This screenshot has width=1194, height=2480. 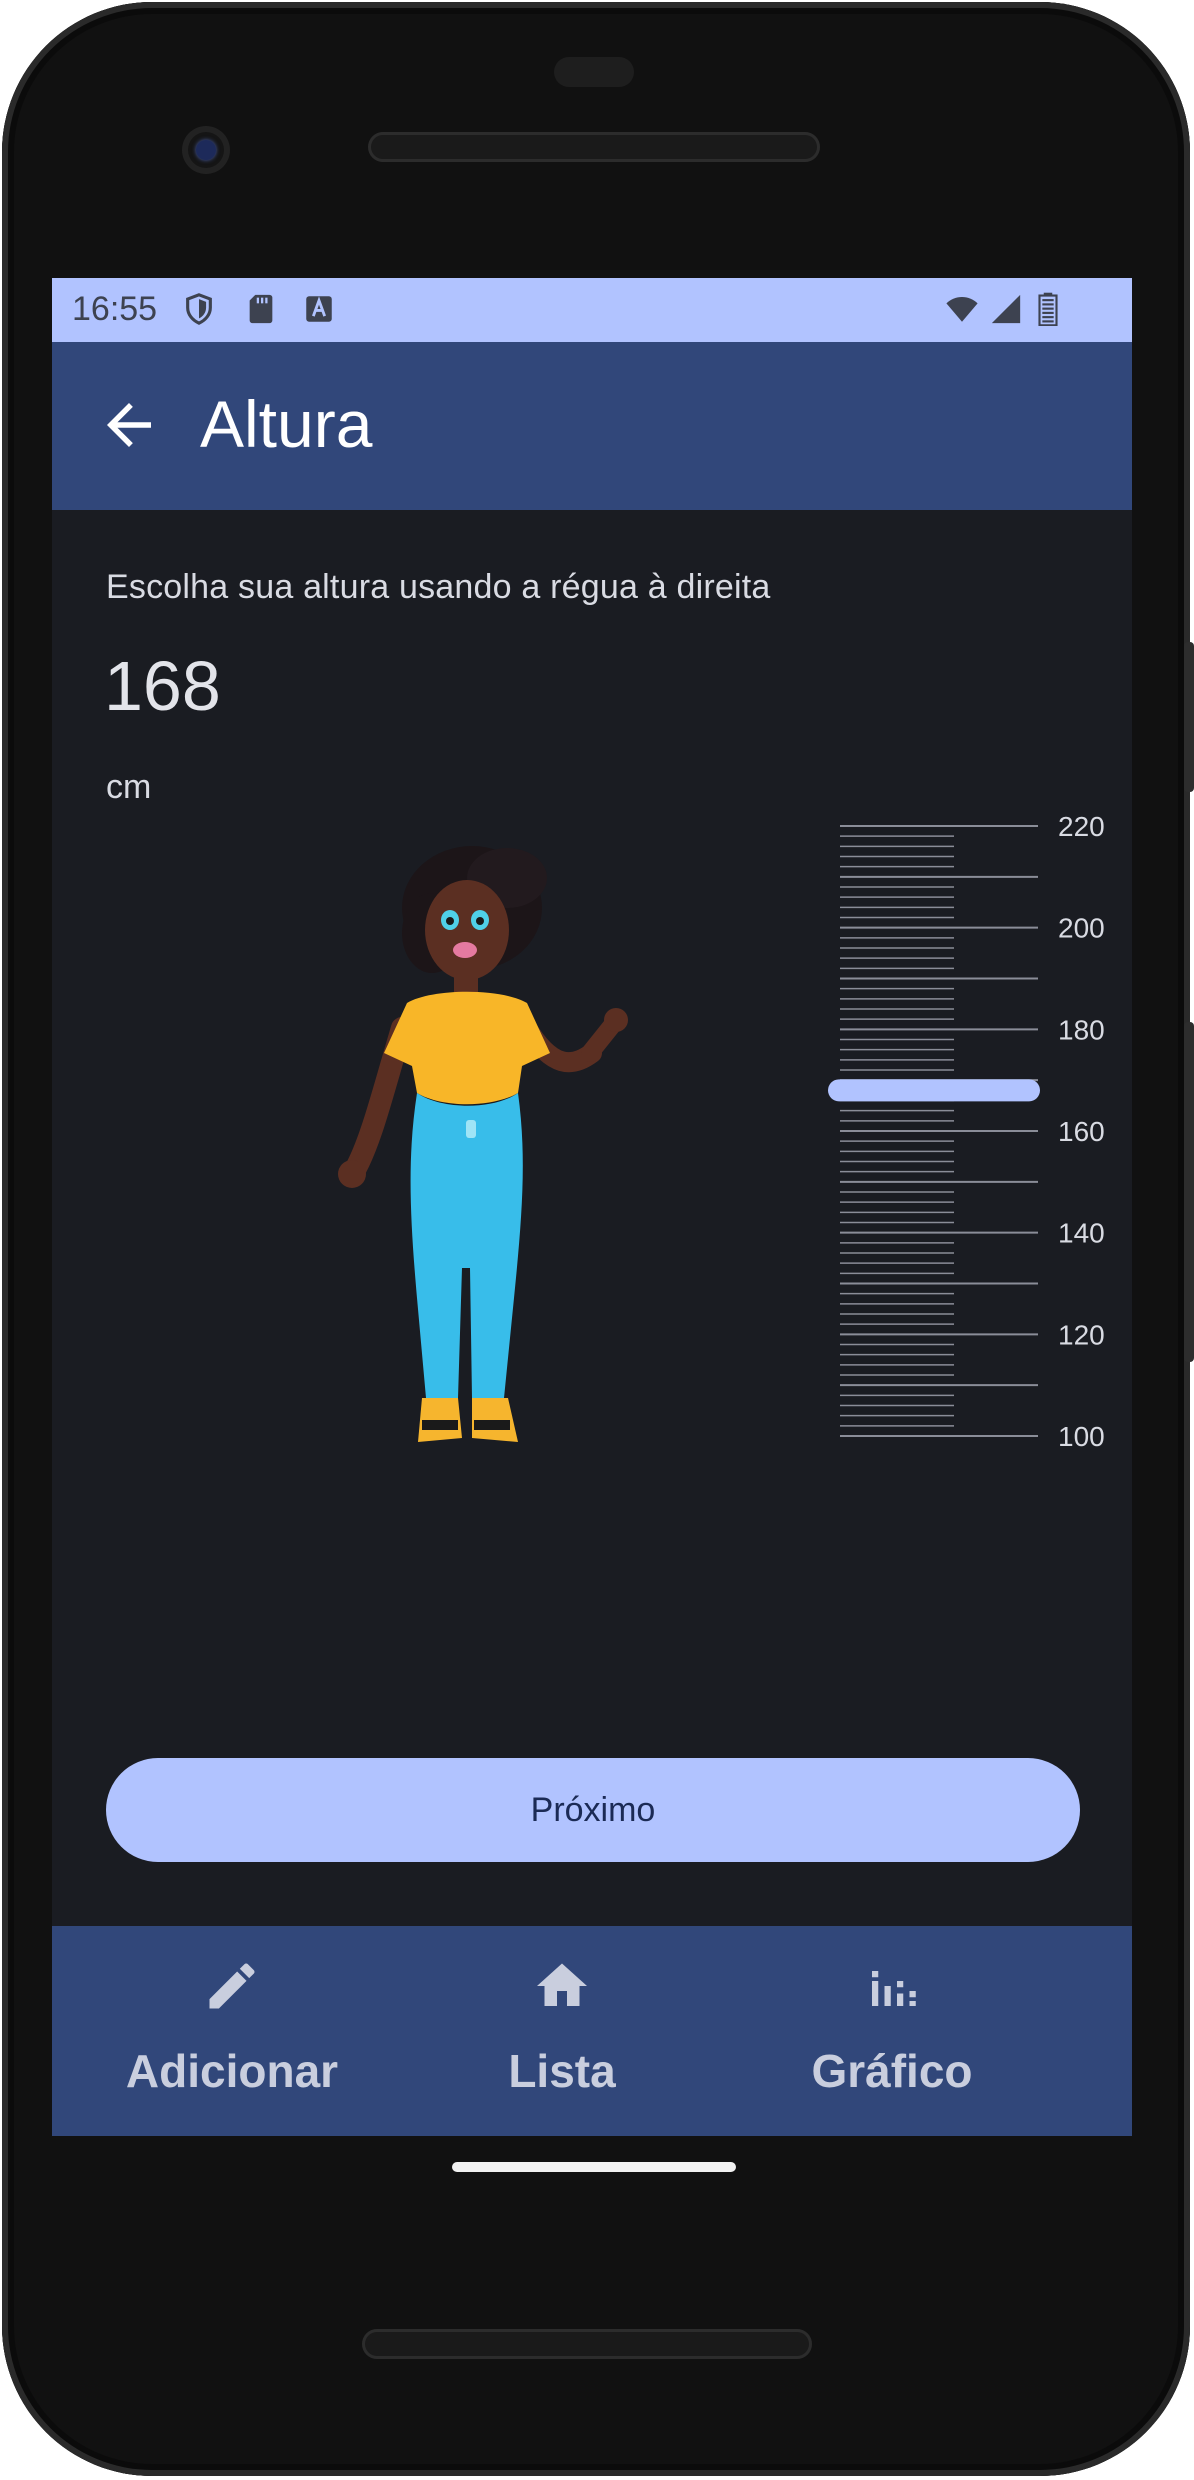 What do you see at coordinates (129, 787) in the screenshot?
I see `height-unit: cm` at bounding box center [129, 787].